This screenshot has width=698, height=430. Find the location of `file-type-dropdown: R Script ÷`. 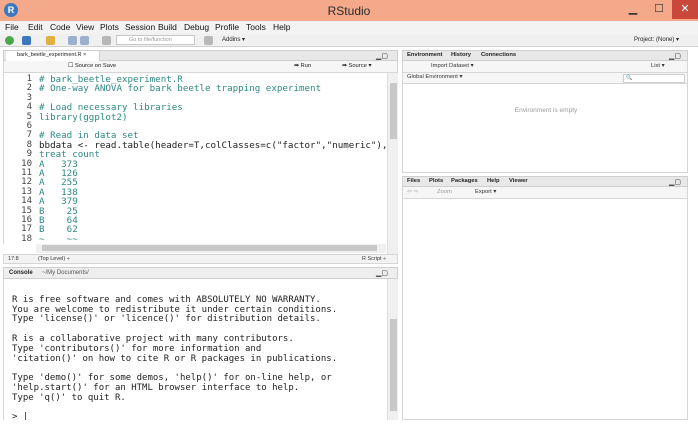

file-type-dropdown: R Script ÷ is located at coordinates (374, 259).